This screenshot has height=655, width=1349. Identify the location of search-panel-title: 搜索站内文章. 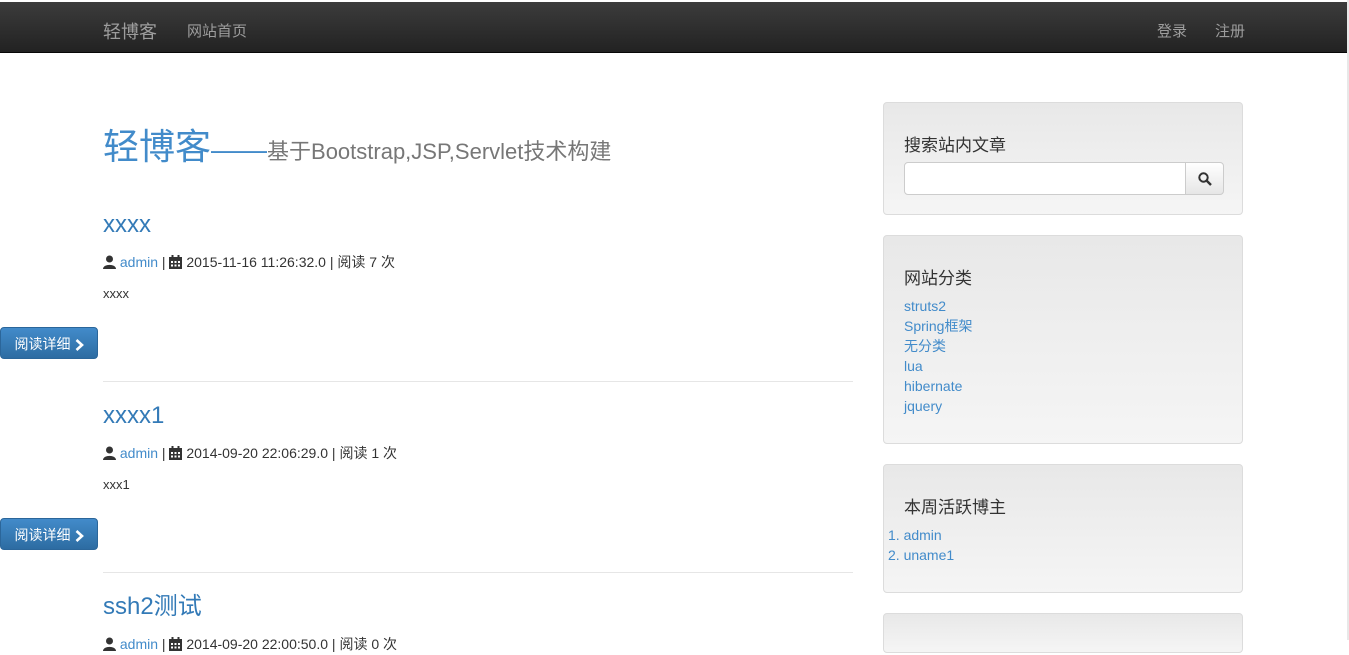
(955, 145).